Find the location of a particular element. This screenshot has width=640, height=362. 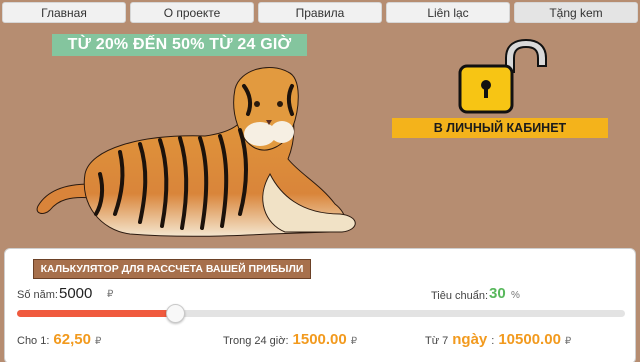

result-per-one: Cho 1: 62,50 ₽ is located at coordinates (59, 339).